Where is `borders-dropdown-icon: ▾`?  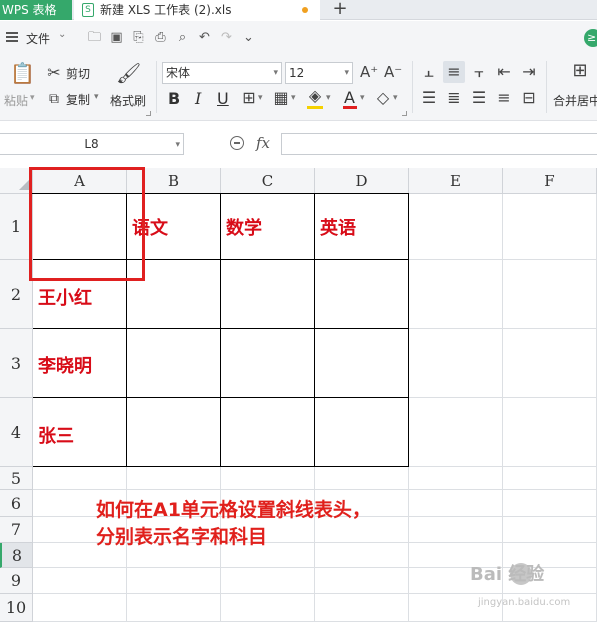 borders-dropdown-icon: ▾ is located at coordinates (260, 98).